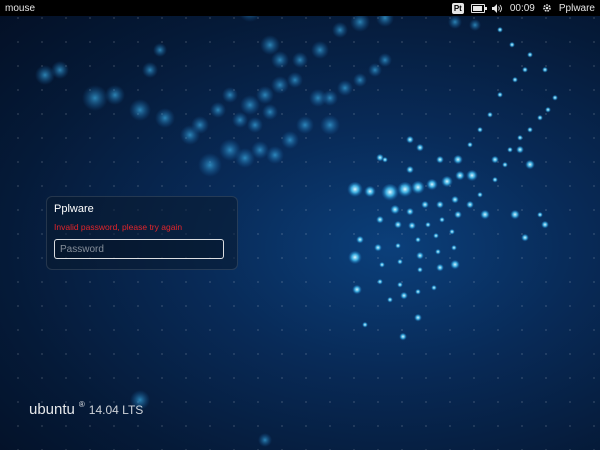 This screenshot has width=600, height=450. What do you see at coordinates (139, 249) in the screenshot?
I see `password-field` at bounding box center [139, 249].